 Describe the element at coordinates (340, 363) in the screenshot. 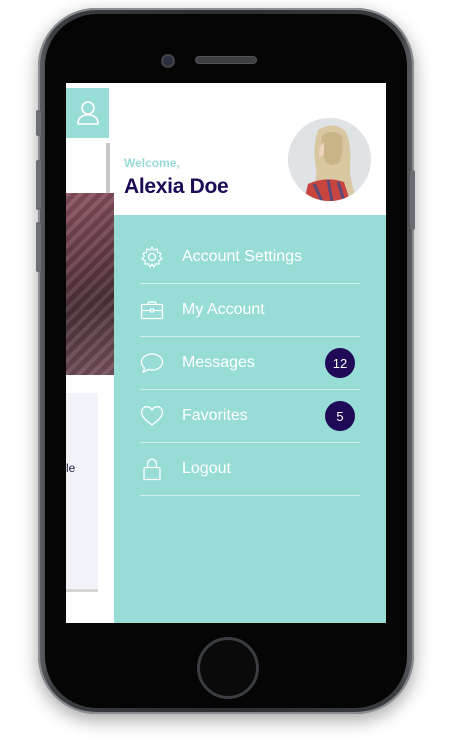

I see `messages-count-badge: 12` at that location.